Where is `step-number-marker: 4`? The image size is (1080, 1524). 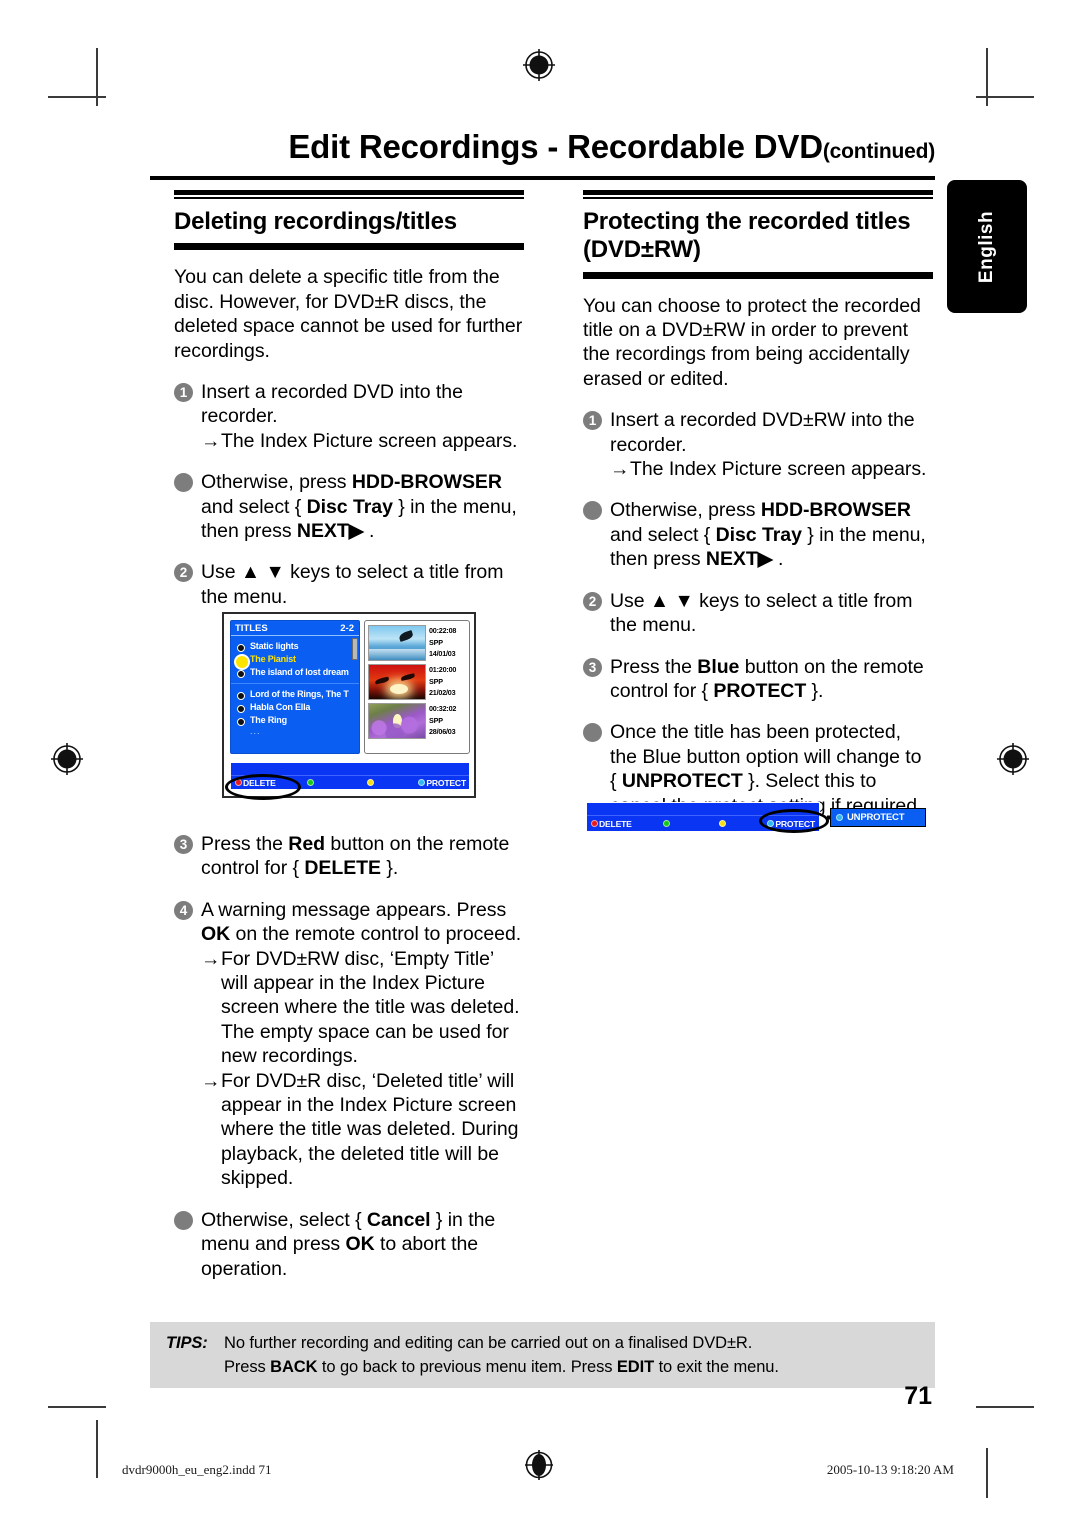
step-number-marker: 4 is located at coordinates (183, 910).